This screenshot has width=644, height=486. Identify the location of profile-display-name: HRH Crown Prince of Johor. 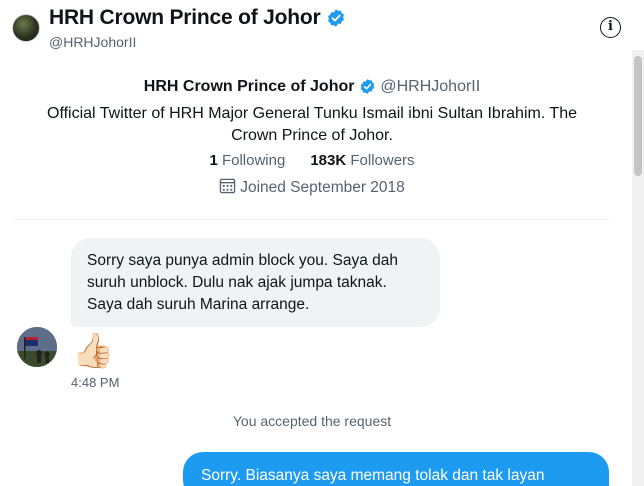
(249, 86).